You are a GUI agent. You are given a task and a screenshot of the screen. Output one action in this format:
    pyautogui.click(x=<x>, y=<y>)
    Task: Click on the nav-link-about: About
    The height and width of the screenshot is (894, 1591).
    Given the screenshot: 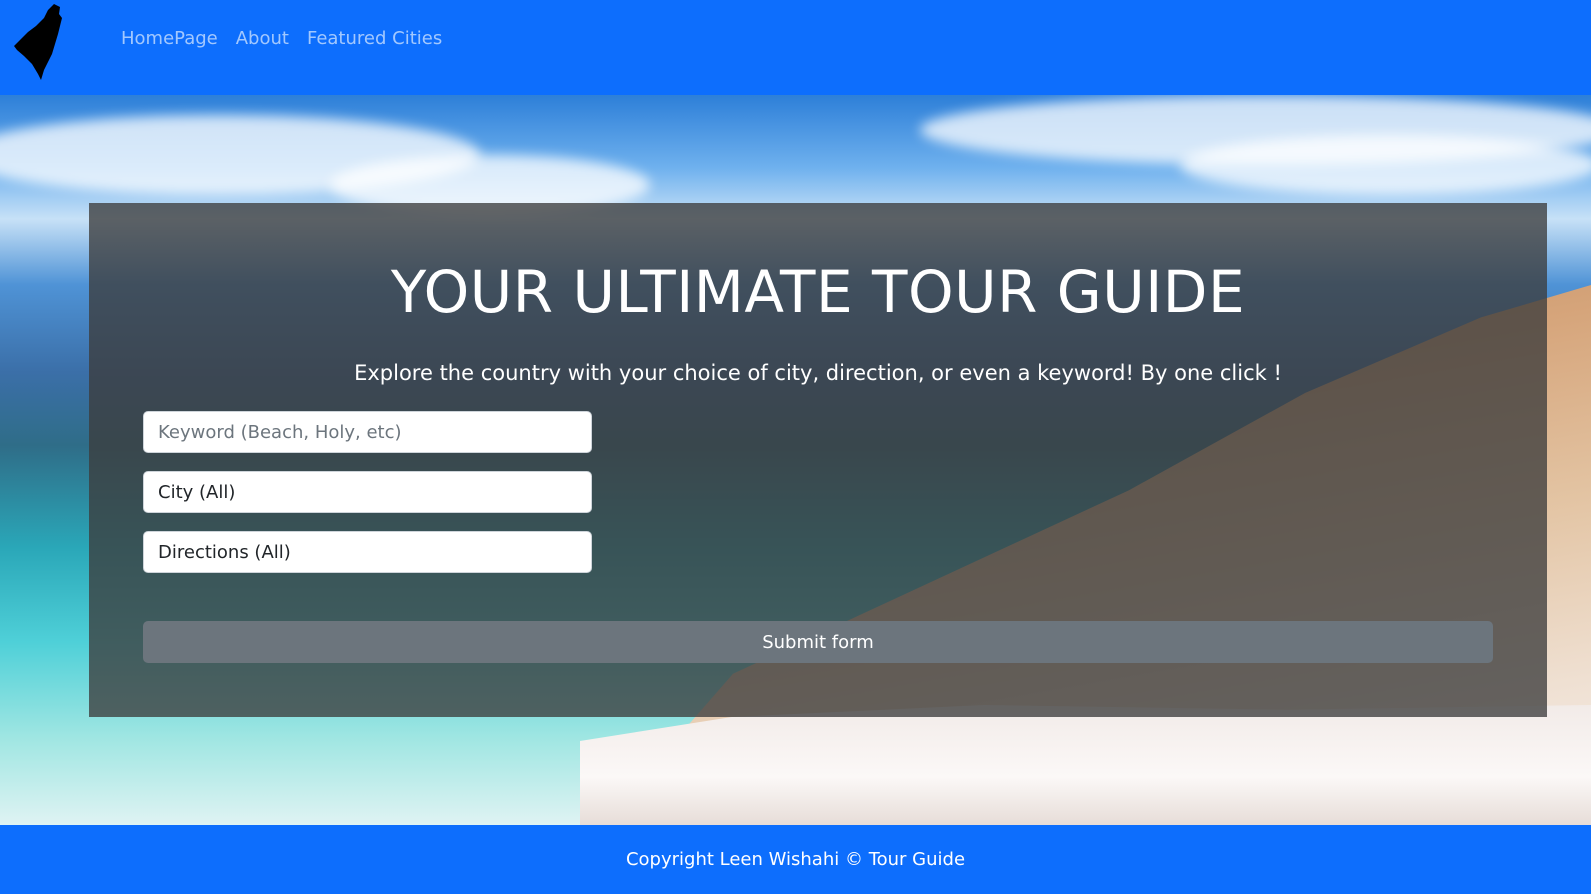 What is the action you would take?
    pyautogui.click(x=262, y=38)
    